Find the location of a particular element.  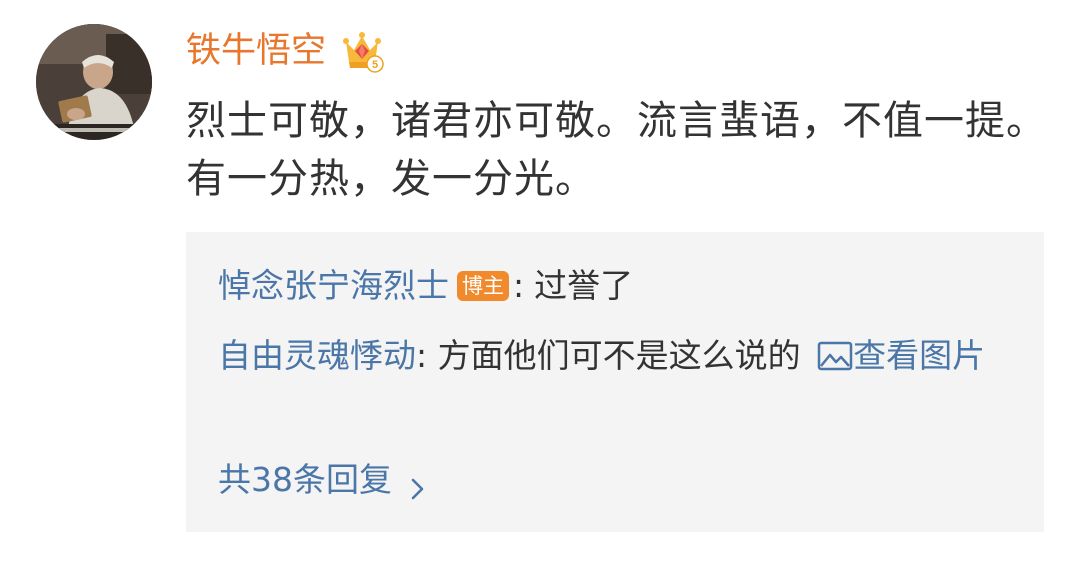

vip-level: 5 is located at coordinates (375, 65).